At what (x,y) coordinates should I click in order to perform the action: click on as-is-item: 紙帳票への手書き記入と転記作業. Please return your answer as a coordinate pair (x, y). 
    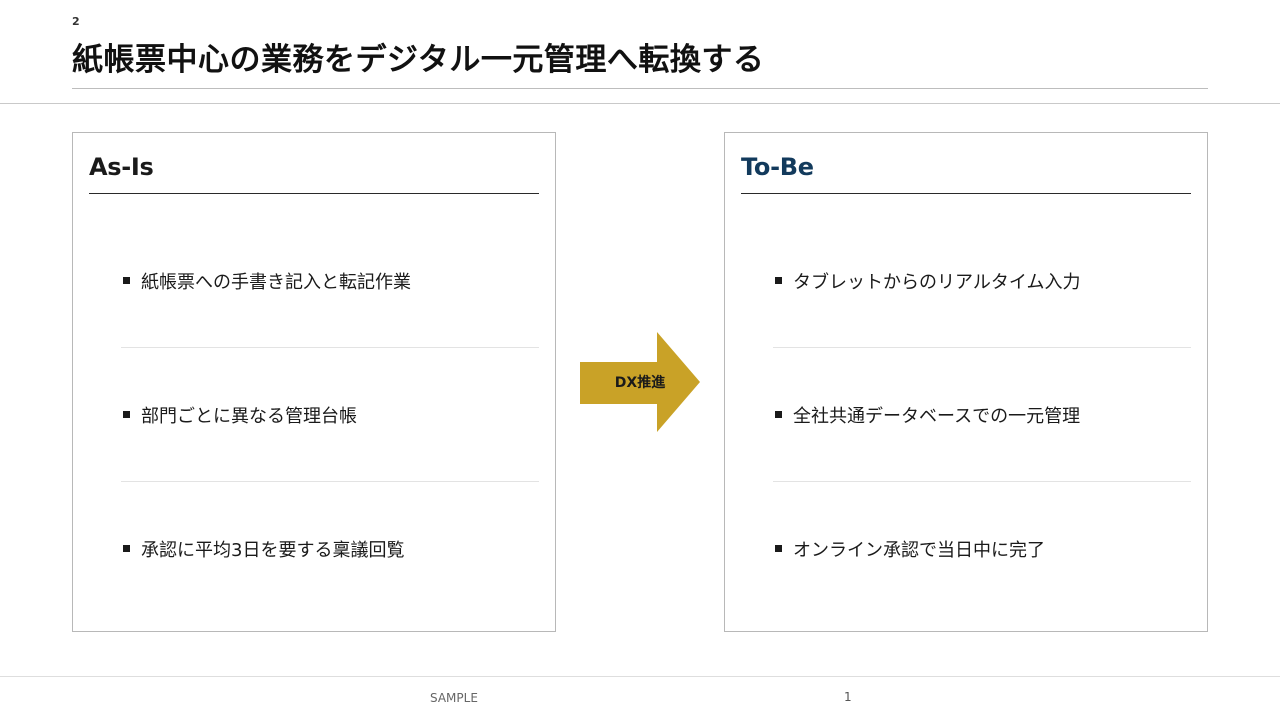
    Looking at the image, I should click on (330, 280).